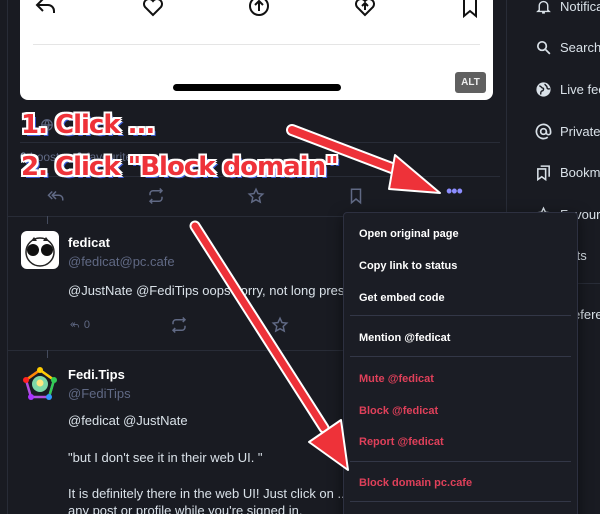 This screenshot has height=514, width=600. I want to click on nav-label: Private mentions, so click(580, 131).